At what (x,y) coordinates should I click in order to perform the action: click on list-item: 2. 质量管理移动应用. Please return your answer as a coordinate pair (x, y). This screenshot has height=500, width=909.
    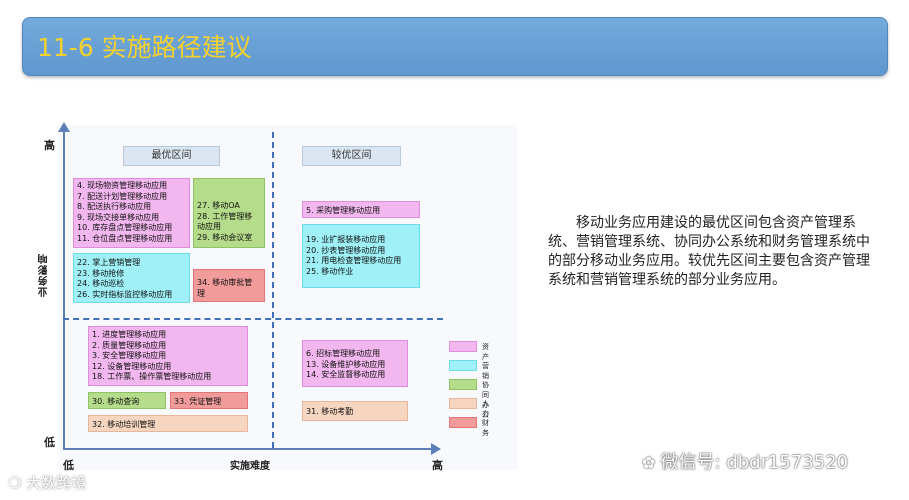
    Looking at the image, I should click on (129, 345).